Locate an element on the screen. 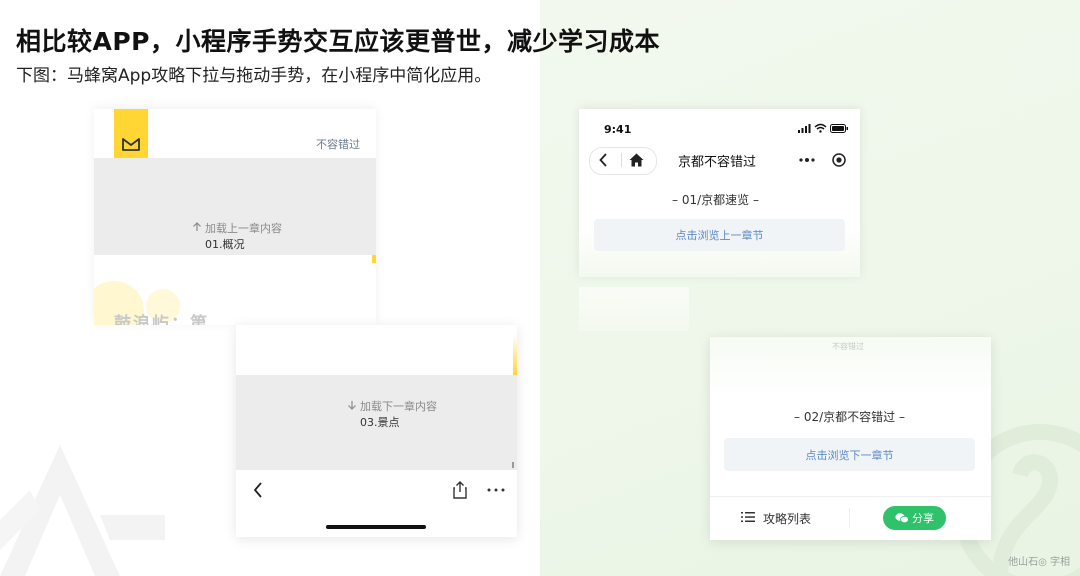 This screenshot has height=576, width=1080. capsule-divider is located at coordinates (621, 160).